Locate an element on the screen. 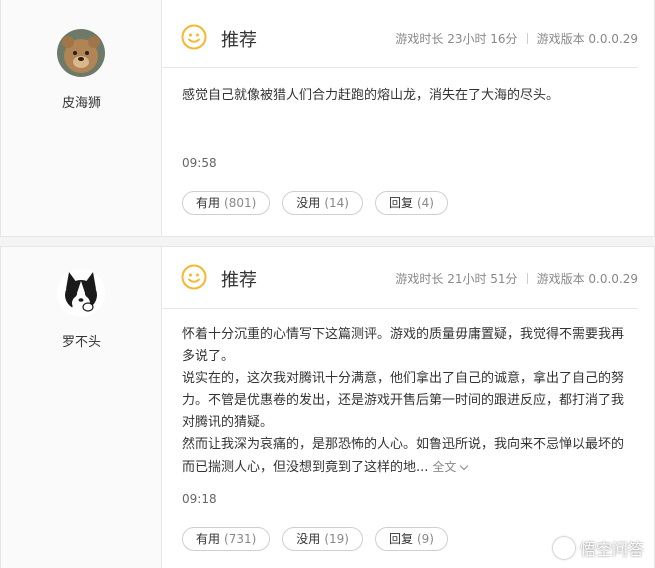  review-actions: 有用 (801) 没用 (14) 回复 (4) is located at coordinates (315, 203).